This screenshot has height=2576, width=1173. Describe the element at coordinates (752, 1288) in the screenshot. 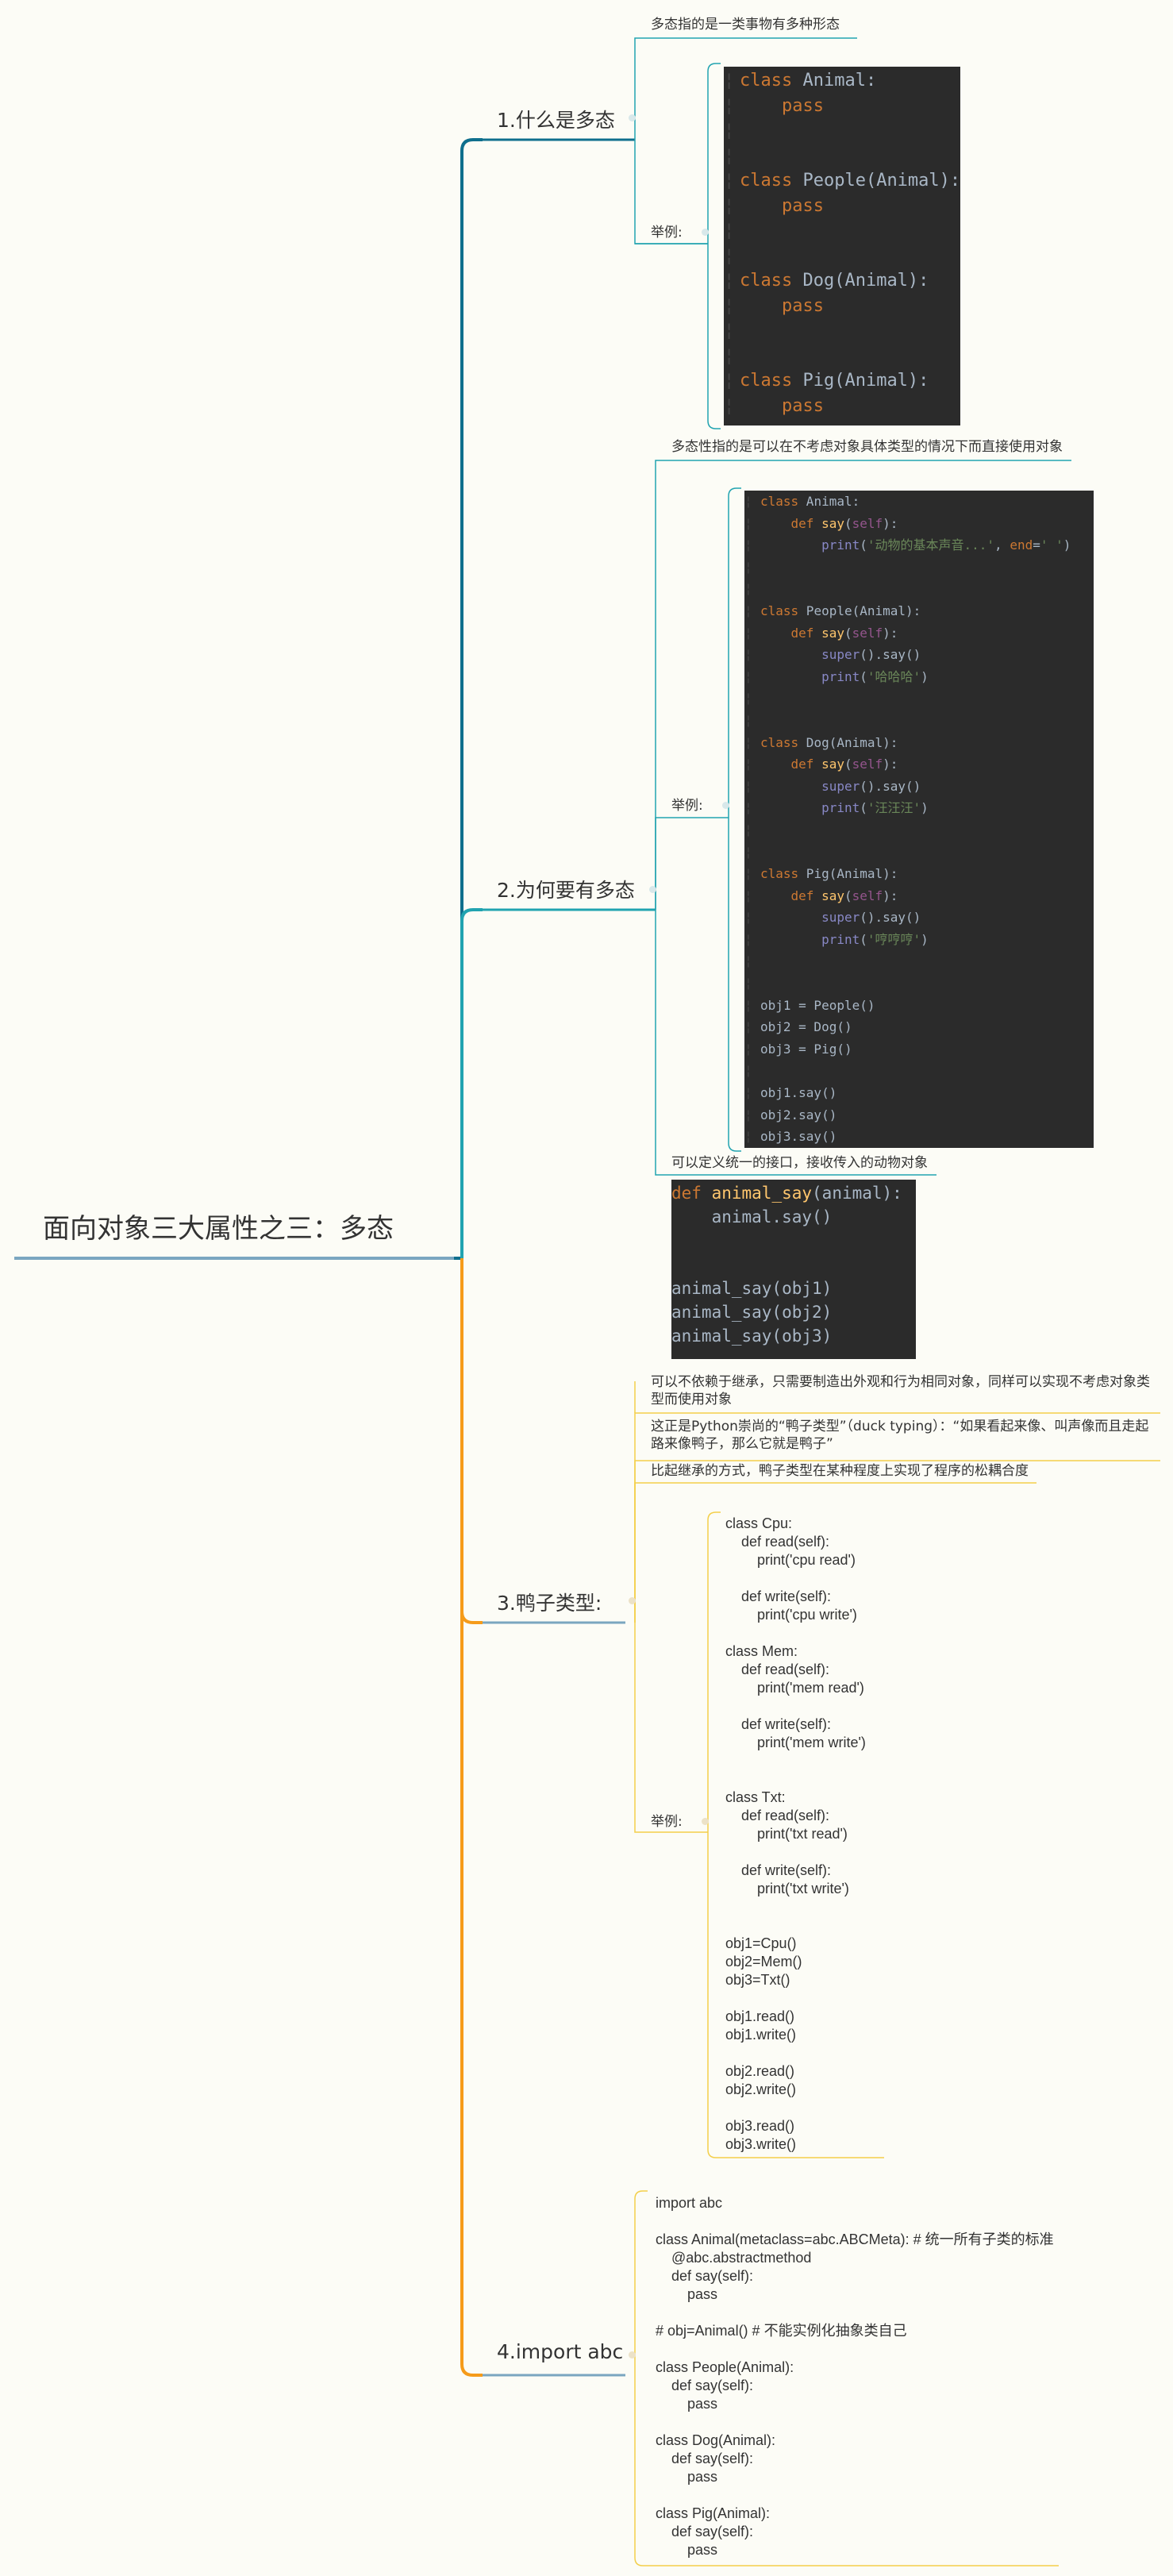

I see `code-line: animal_say(obj1)` at that location.